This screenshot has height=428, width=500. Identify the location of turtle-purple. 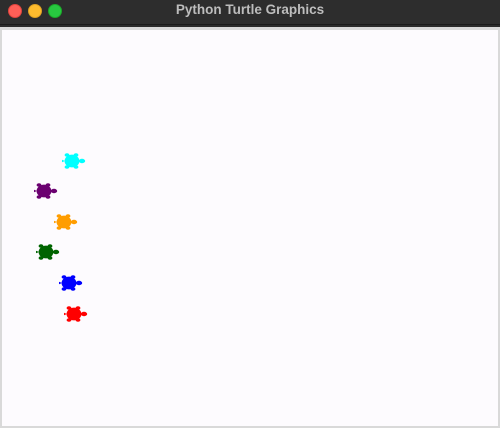
(46, 190).